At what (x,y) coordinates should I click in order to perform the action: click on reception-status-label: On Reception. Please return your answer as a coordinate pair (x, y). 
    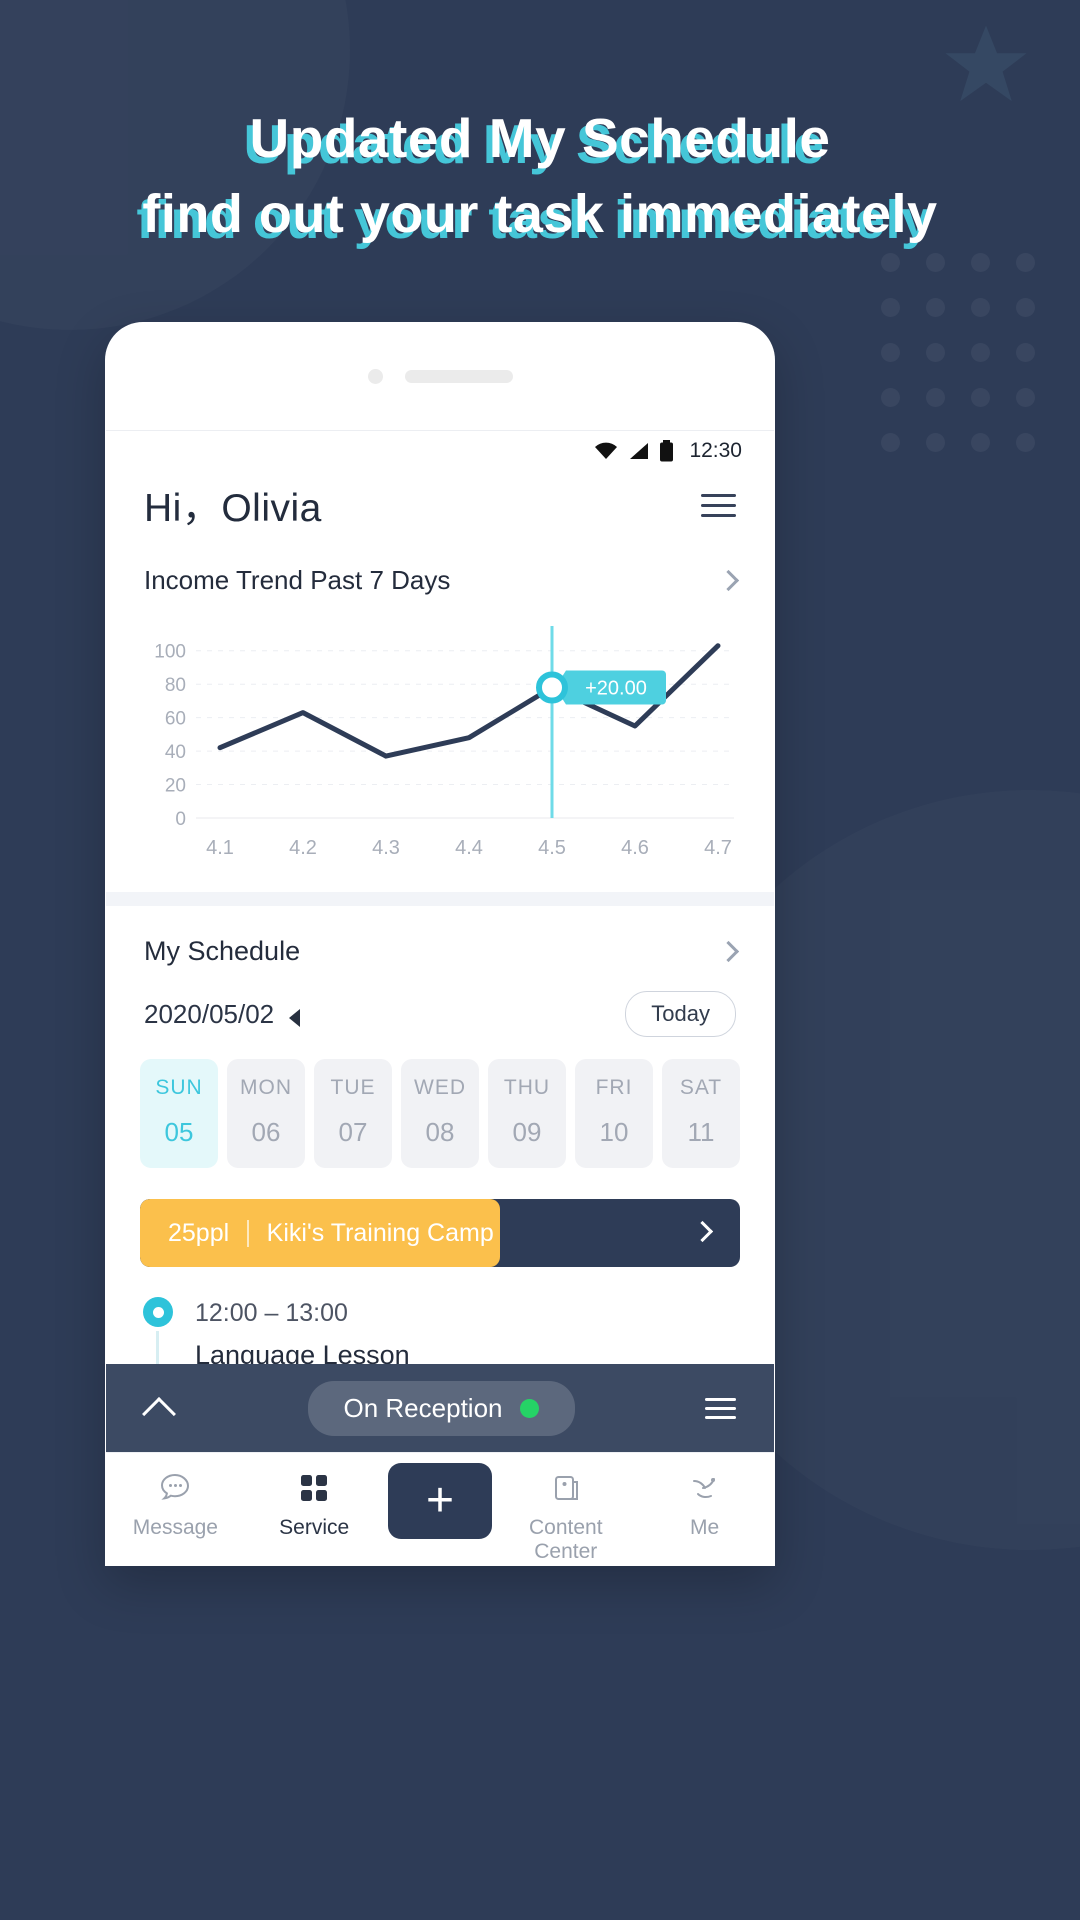
    Looking at the image, I should click on (423, 1407).